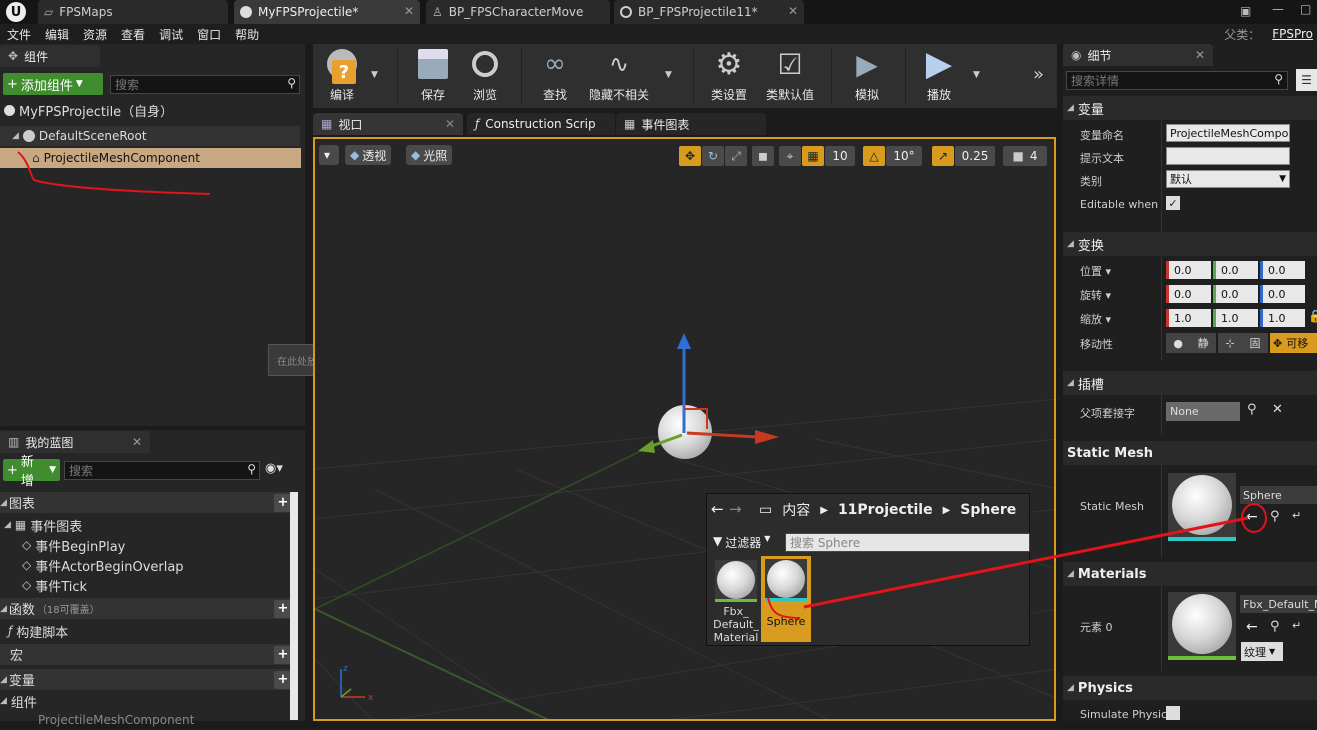  Describe the element at coordinates (1095, 319) in the screenshot. I see `scale-label: 缩放 ▾` at that location.